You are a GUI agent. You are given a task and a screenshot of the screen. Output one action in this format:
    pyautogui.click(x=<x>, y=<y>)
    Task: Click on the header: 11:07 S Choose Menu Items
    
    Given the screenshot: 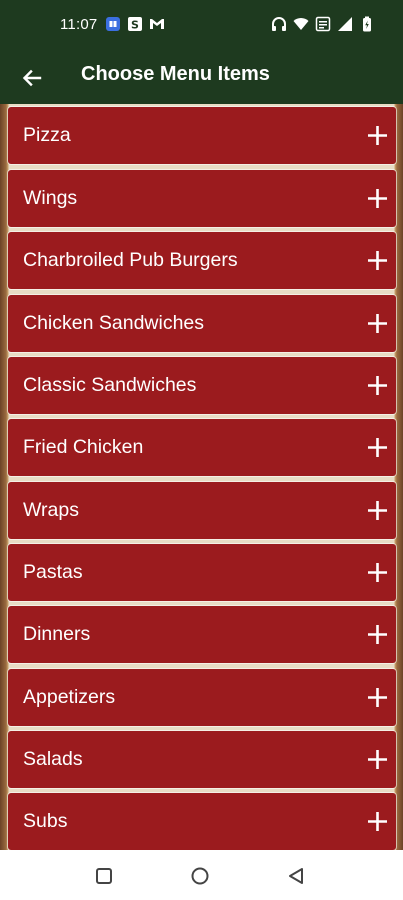 What is the action you would take?
    pyautogui.click(x=201, y=52)
    